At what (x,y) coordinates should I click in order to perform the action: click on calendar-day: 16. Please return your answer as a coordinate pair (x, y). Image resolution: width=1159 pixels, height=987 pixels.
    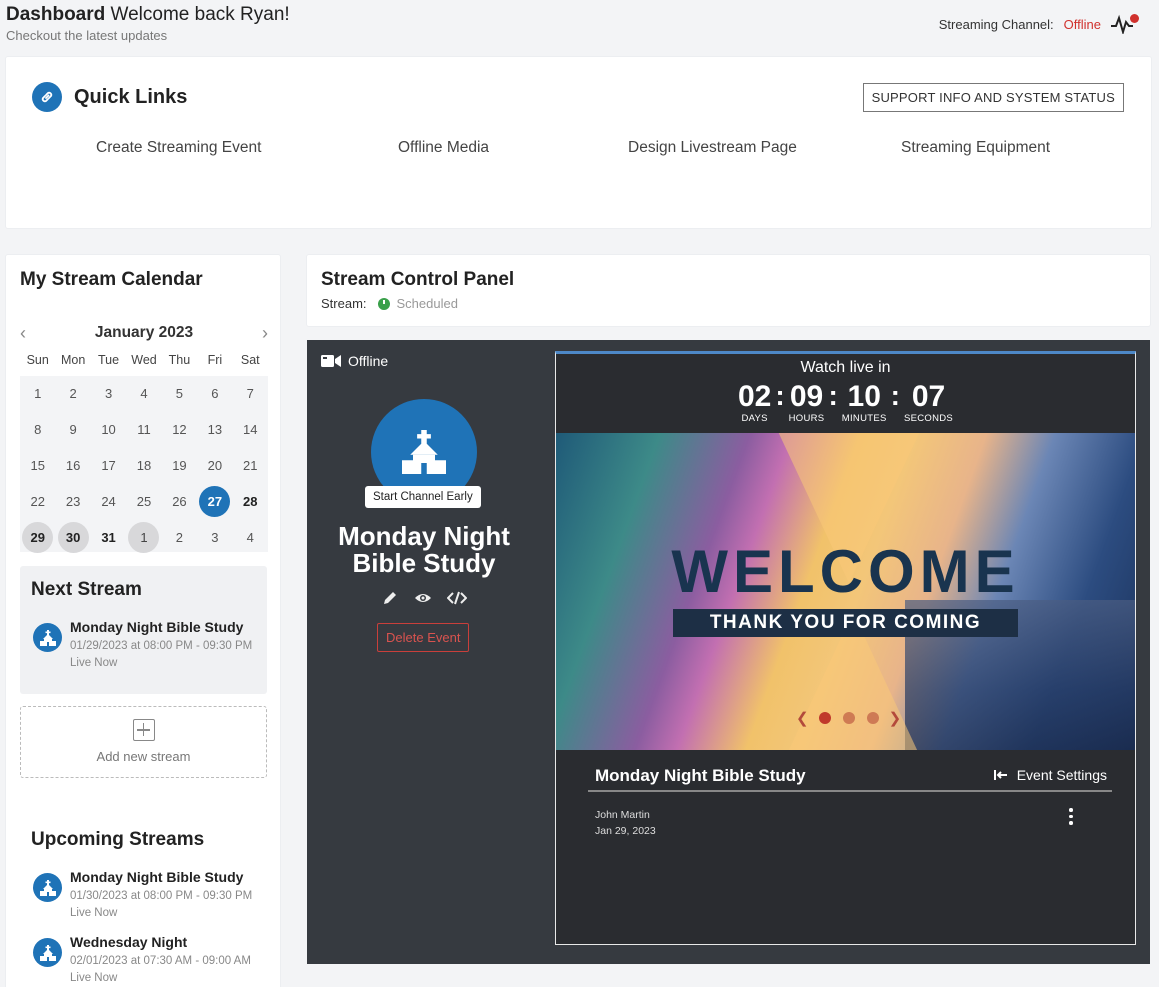
    Looking at the image, I should click on (73, 465).